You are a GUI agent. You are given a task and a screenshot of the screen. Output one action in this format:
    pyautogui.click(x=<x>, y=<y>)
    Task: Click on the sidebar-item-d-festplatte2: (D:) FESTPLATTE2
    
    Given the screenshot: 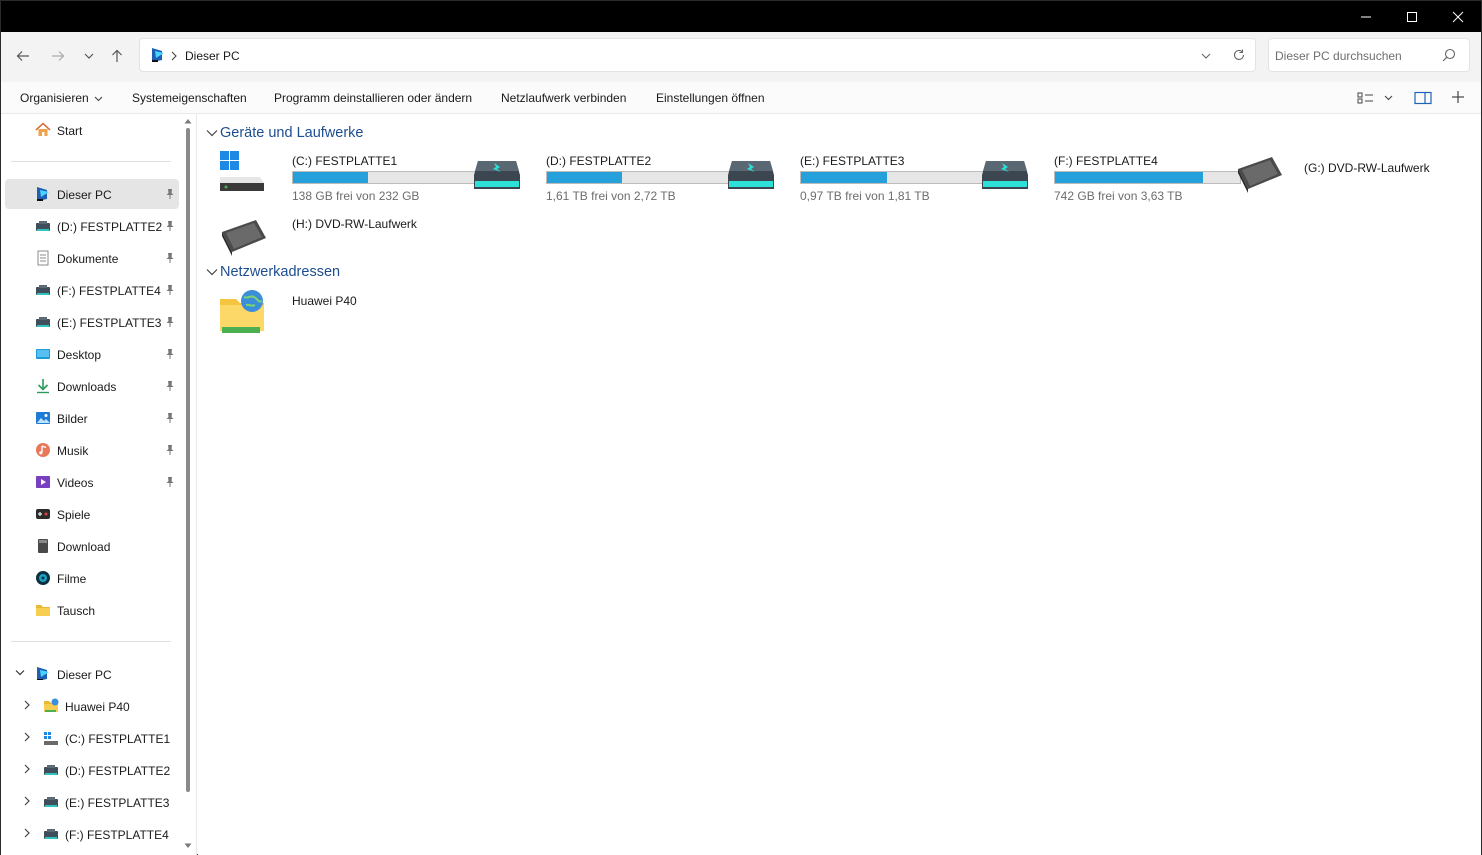 What is the action you would take?
    pyautogui.click(x=92, y=226)
    